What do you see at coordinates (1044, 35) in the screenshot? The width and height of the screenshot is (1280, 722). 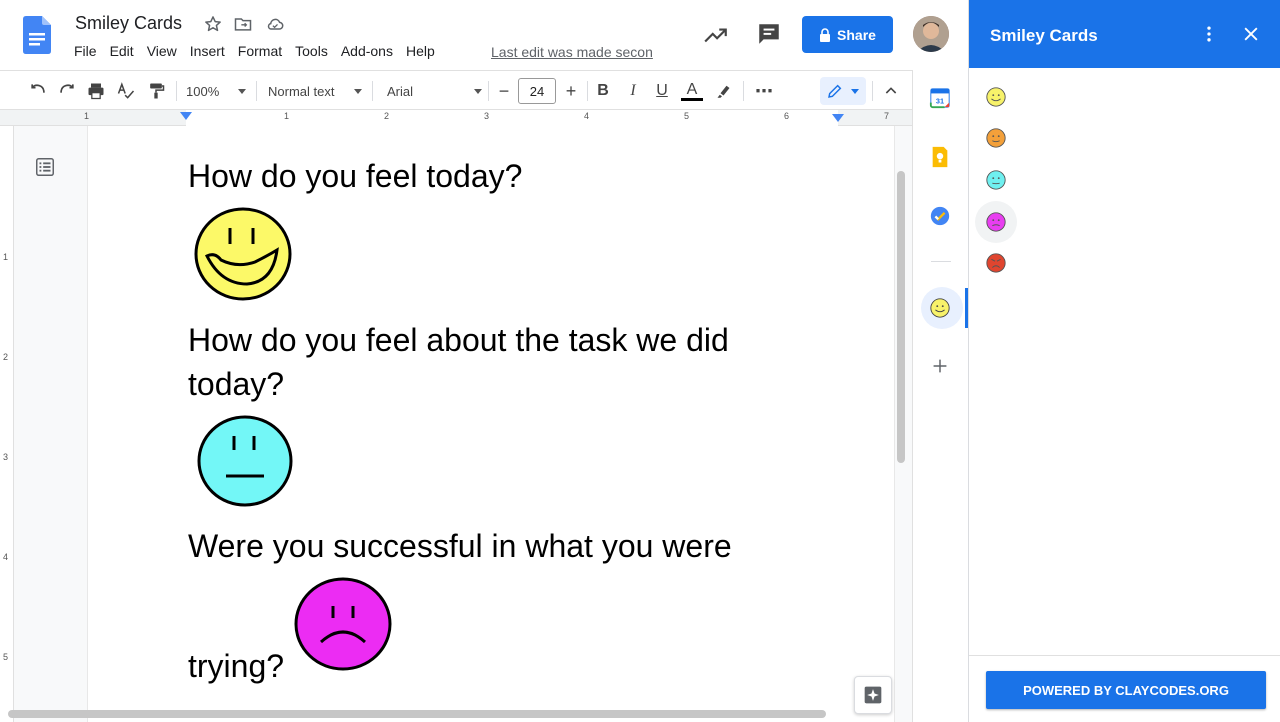 I see `sidebar-title: Smiley Cards` at bounding box center [1044, 35].